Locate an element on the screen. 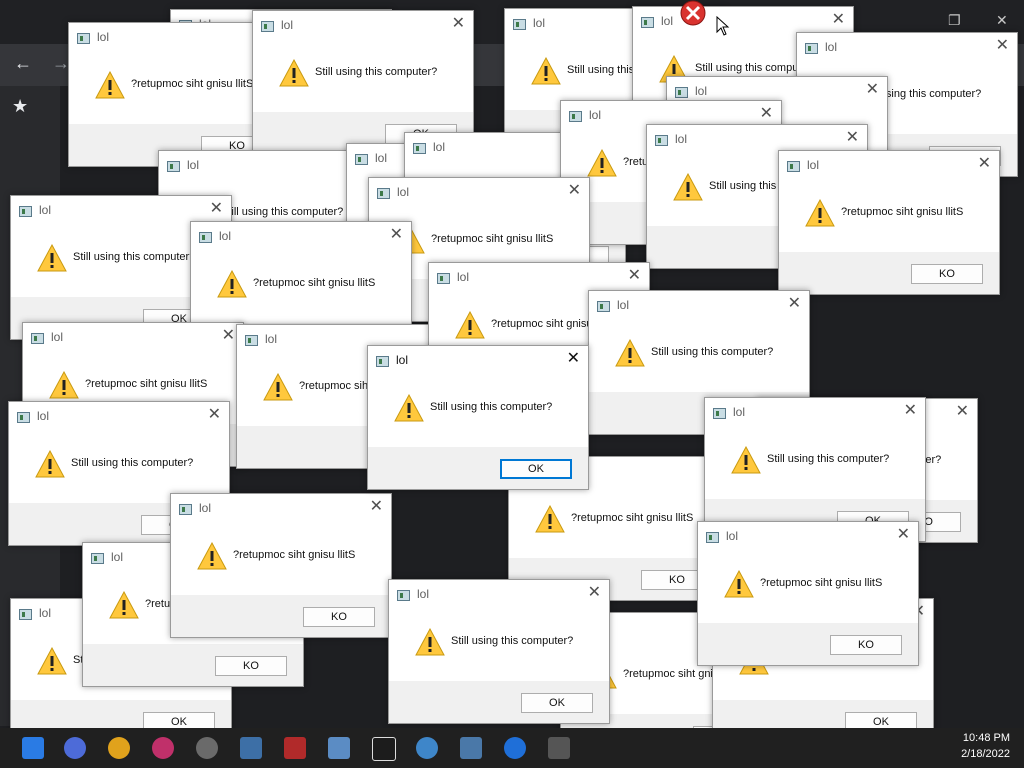 The image size is (1024, 768). mouse-cursor-icon is located at coordinates (723, 26).